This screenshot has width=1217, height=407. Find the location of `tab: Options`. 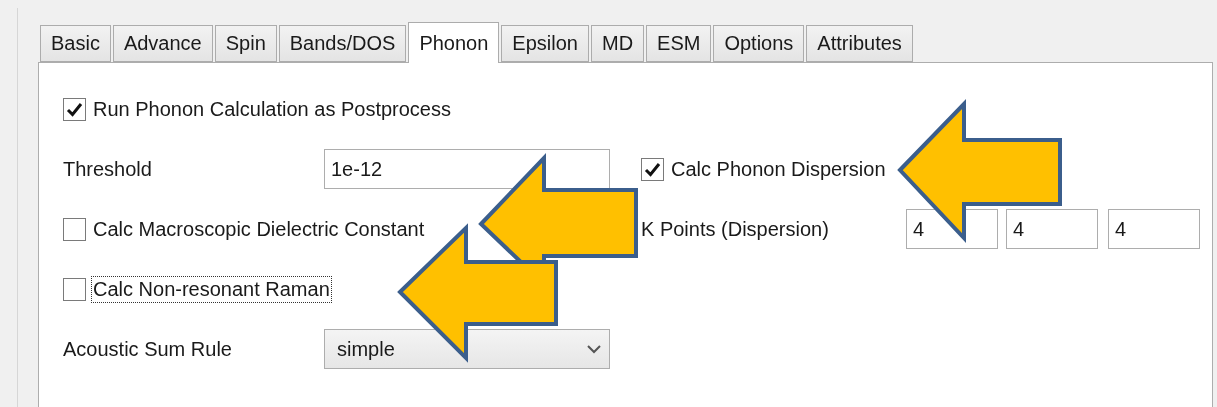

tab: Options is located at coordinates (759, 43).